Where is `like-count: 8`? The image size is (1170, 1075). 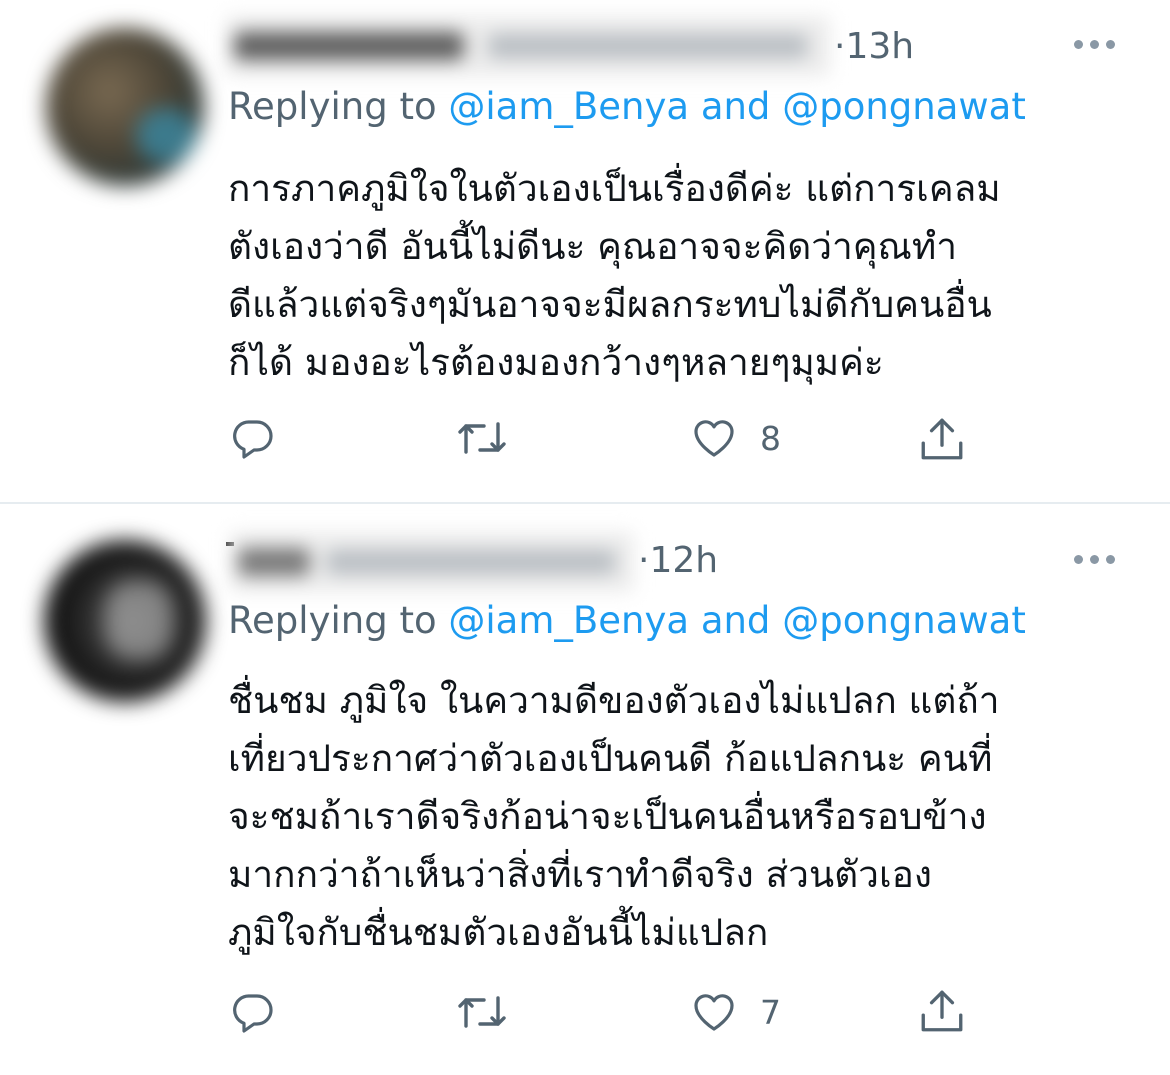
like-count: 8 is located at coordinates (770, 438).